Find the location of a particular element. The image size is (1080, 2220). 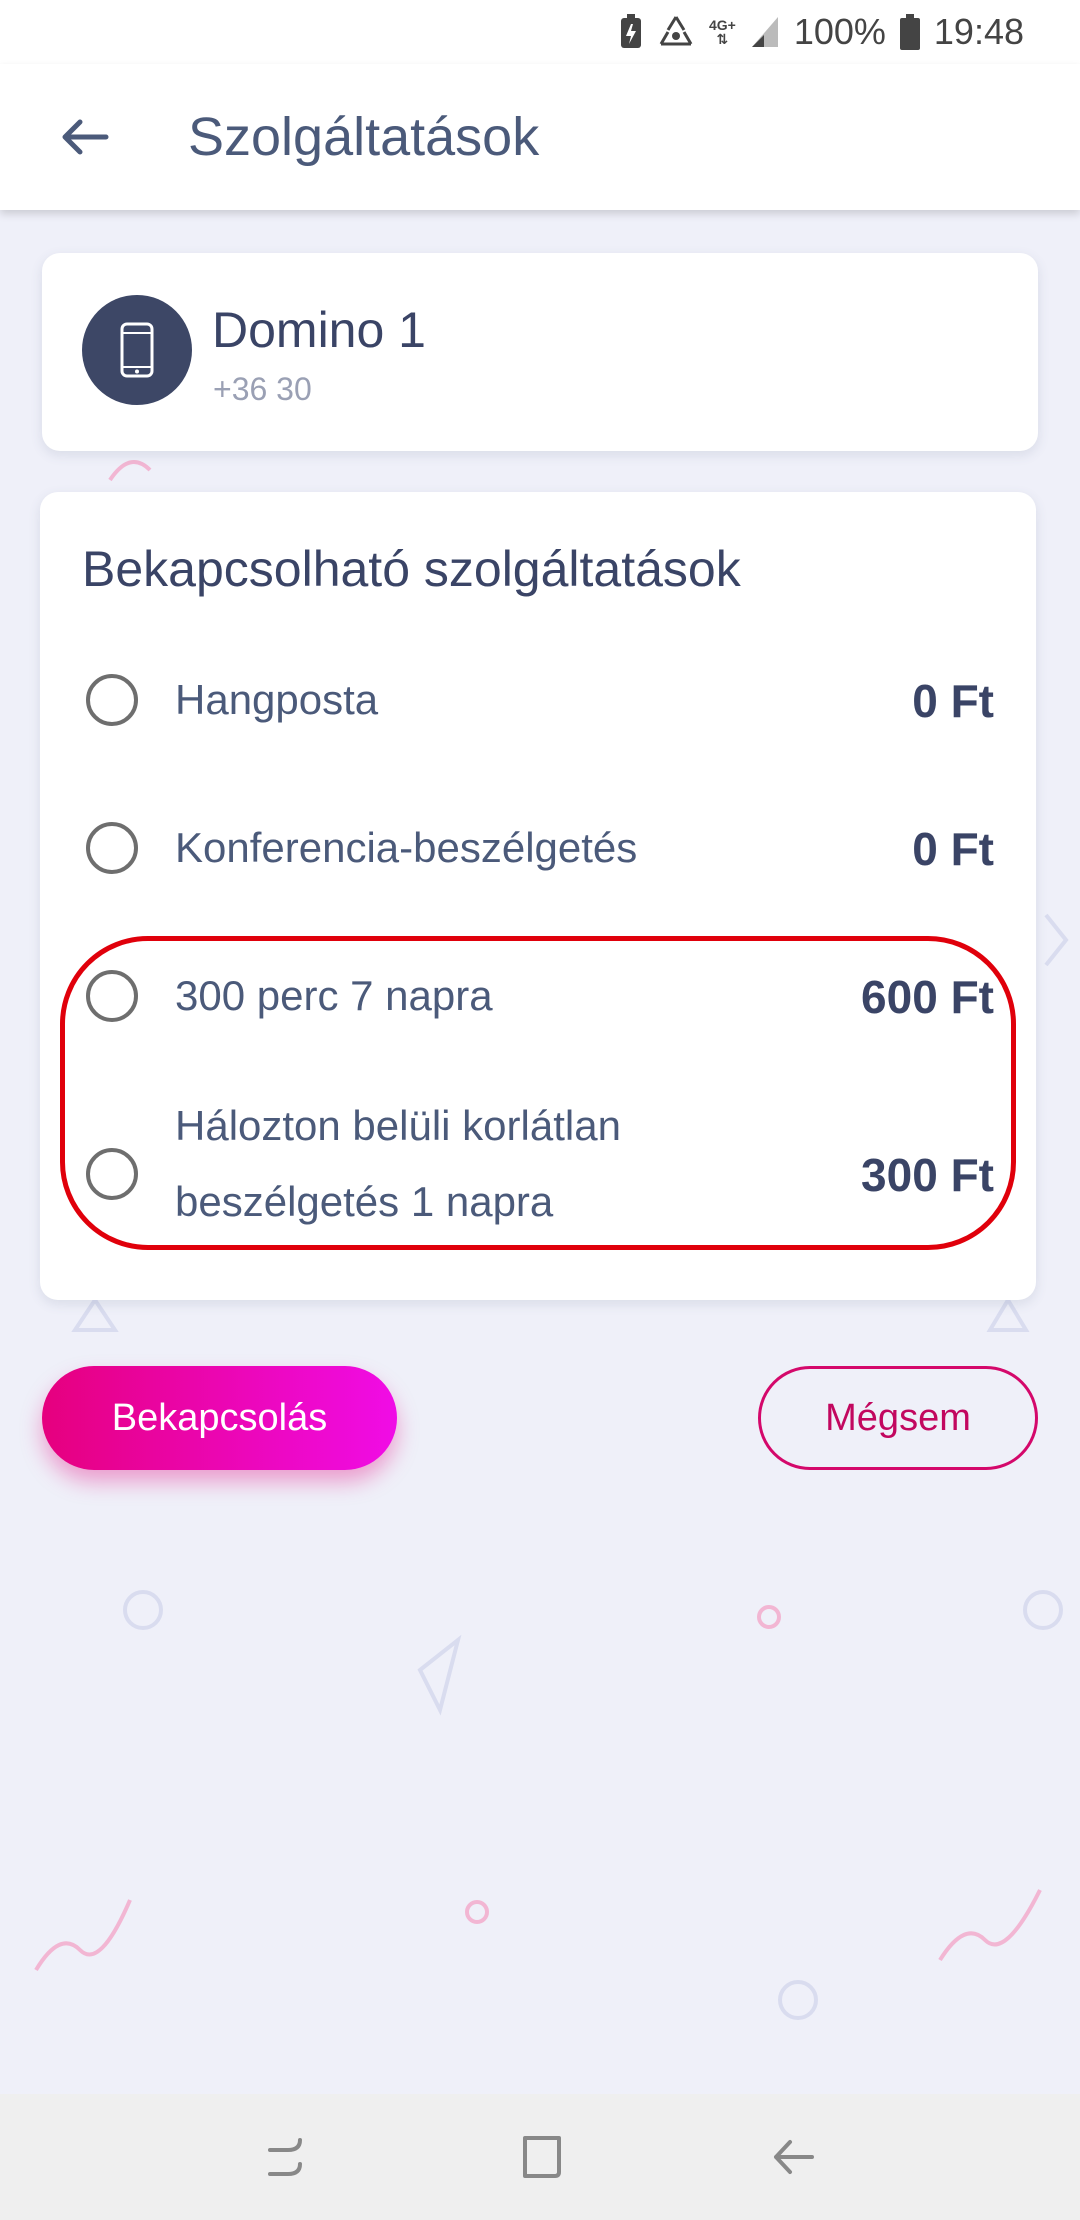

network-4g-icon: 4G+ ⇅ is located at coordinates (722, 32).